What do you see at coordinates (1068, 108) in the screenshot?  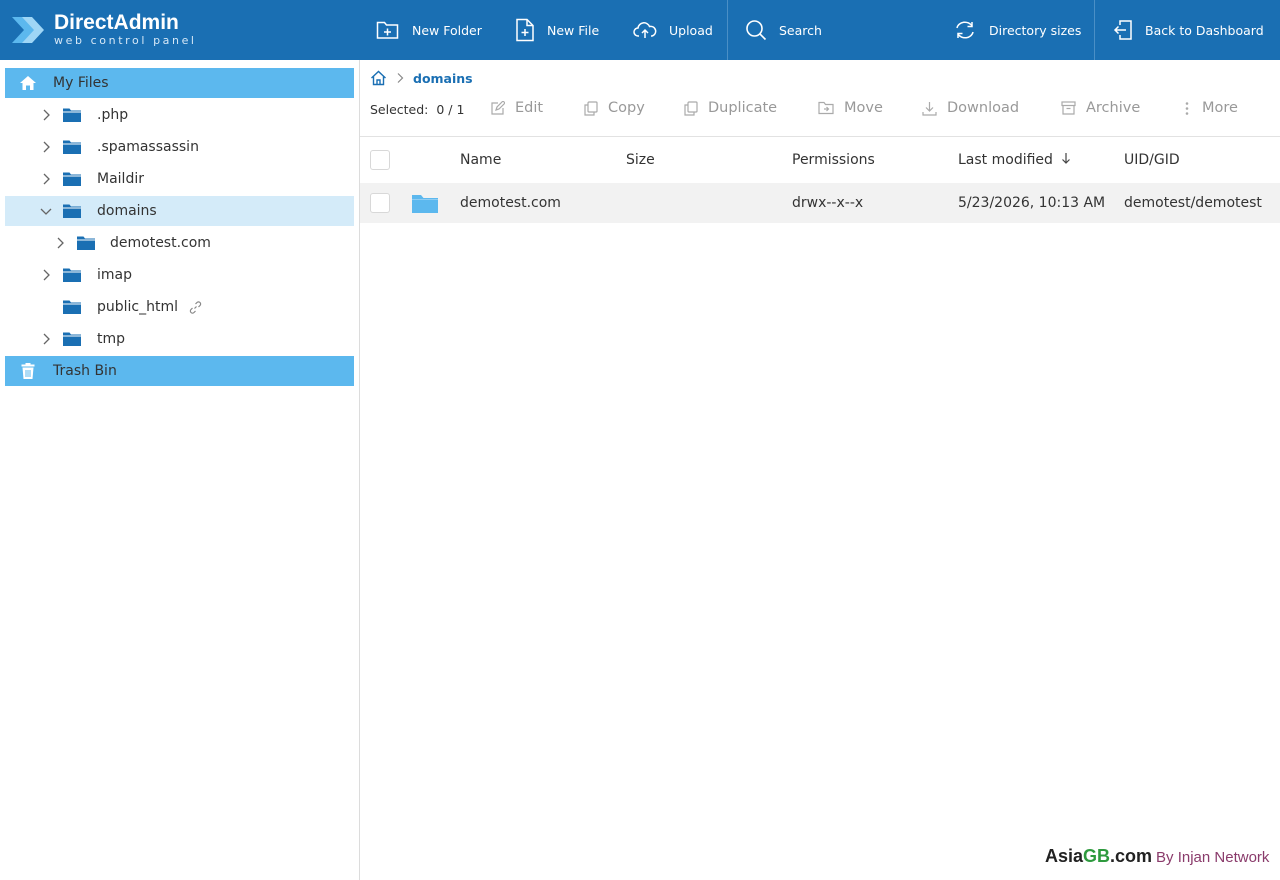 I see `archive-icon` at bounding box center [1068, 108].